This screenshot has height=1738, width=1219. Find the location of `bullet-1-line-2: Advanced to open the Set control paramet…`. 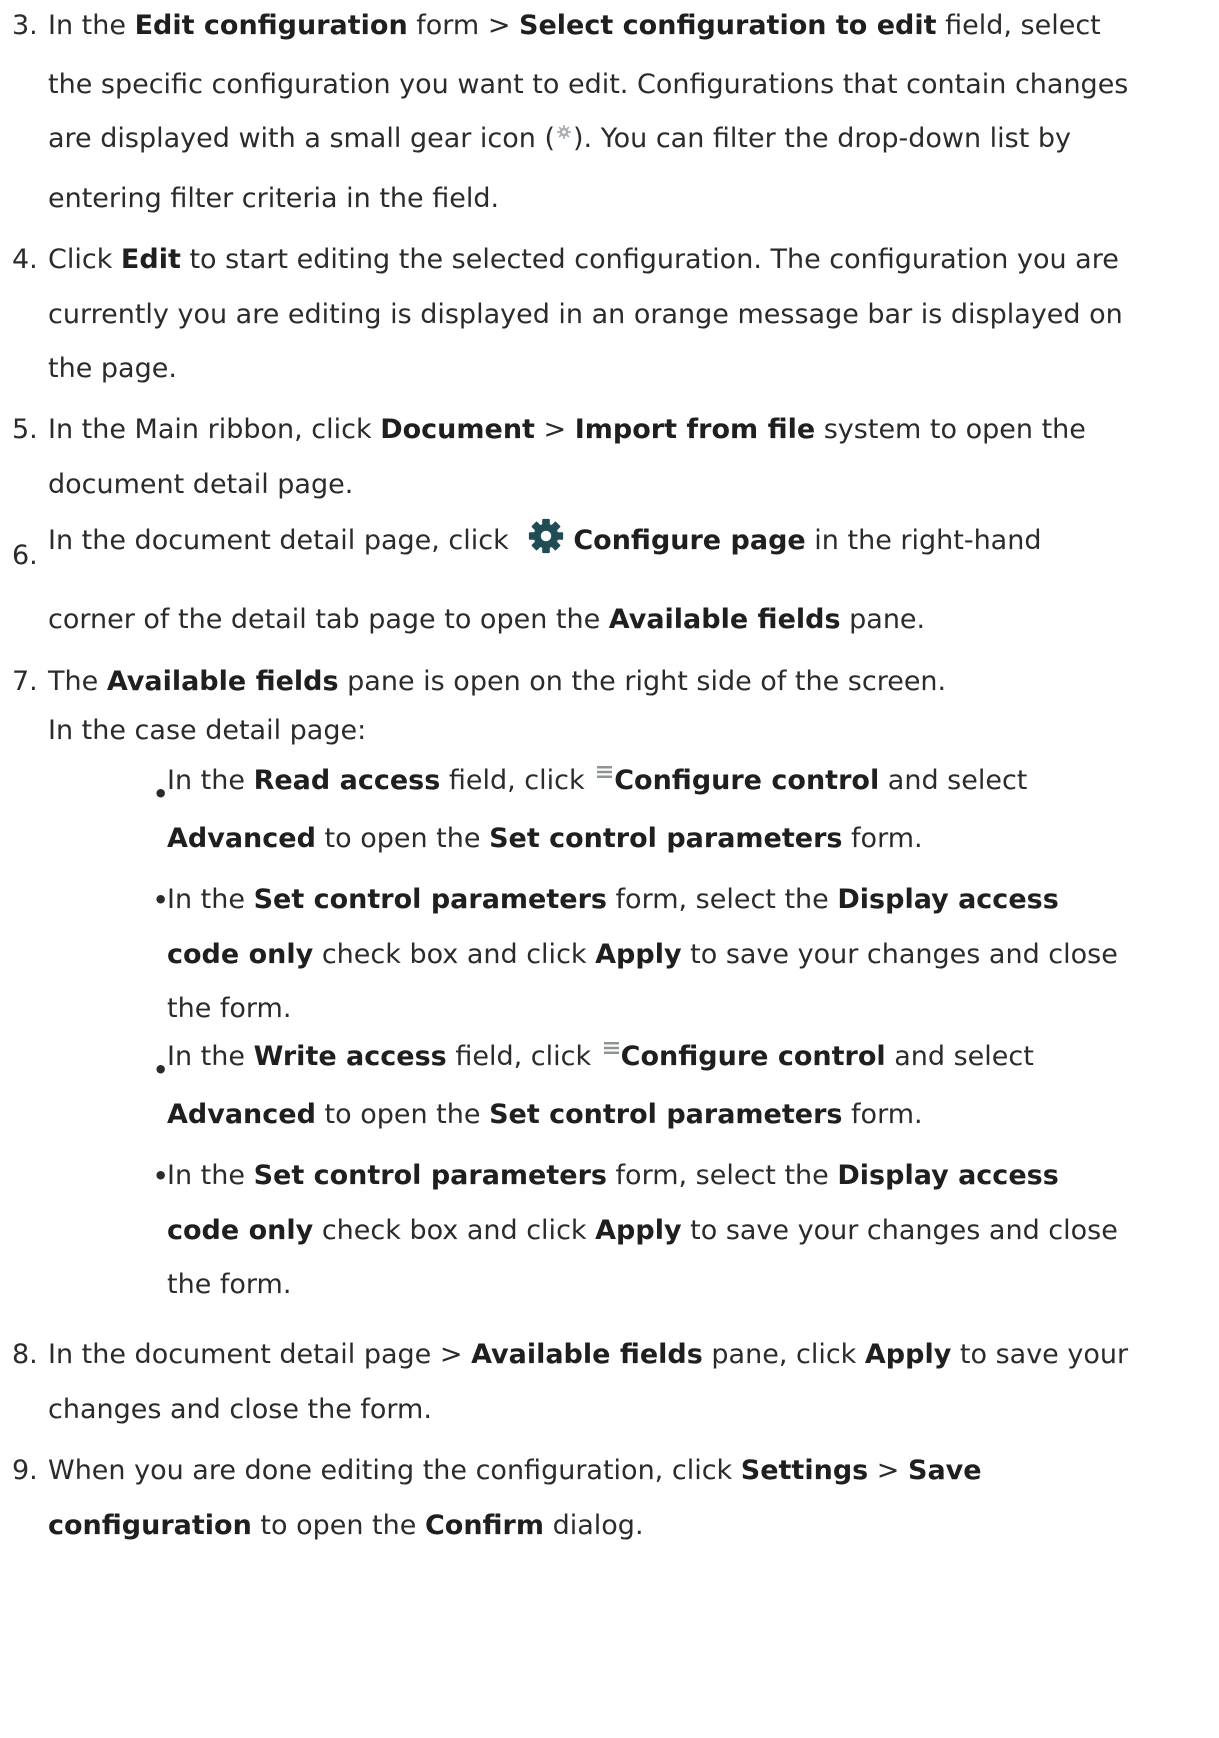

bullet-1-line-2: Advanced to open the Set control paramet… is located at coordinates (545, 838).